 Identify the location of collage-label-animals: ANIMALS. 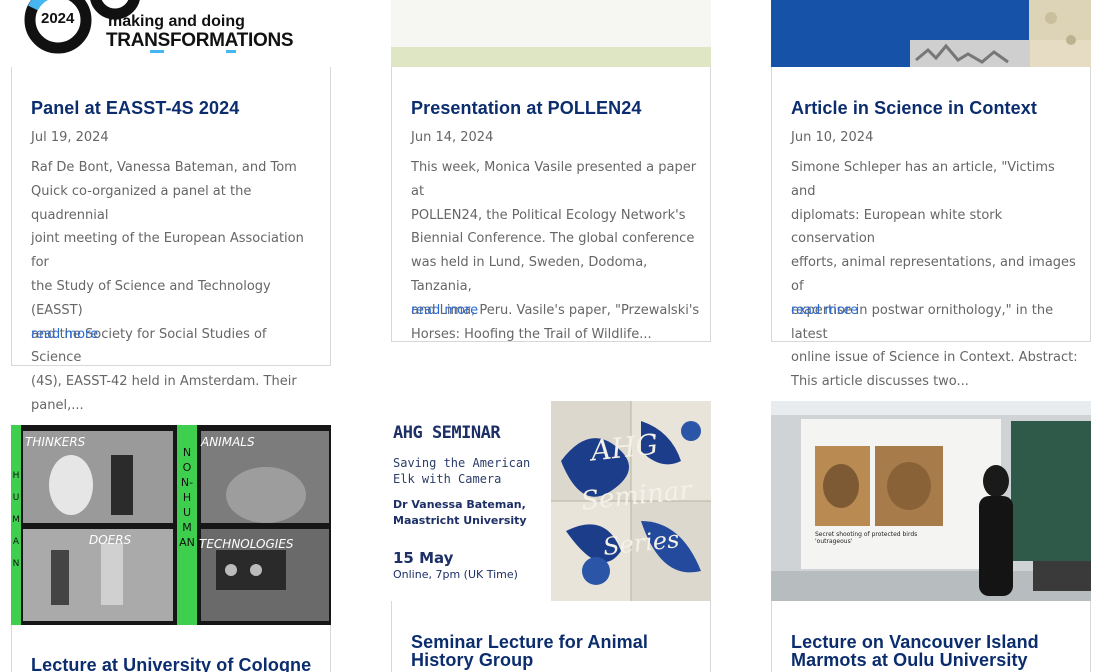
(228, 442).